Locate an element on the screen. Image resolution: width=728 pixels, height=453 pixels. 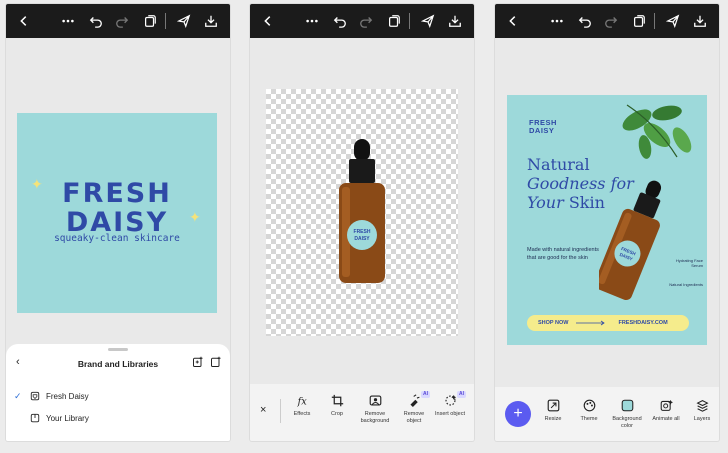
brand-kit-add-icon is located at coordinates (198, 362).